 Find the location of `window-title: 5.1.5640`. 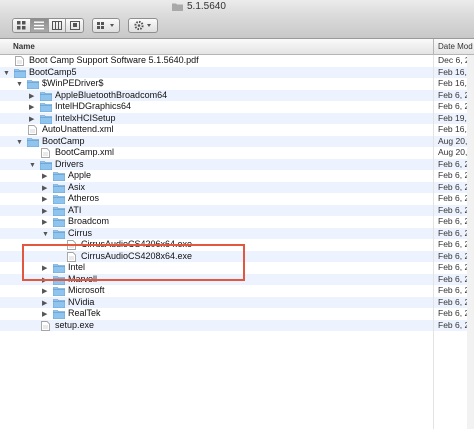

window-title: 5.1.5640 is located at coordinates (206, 6).